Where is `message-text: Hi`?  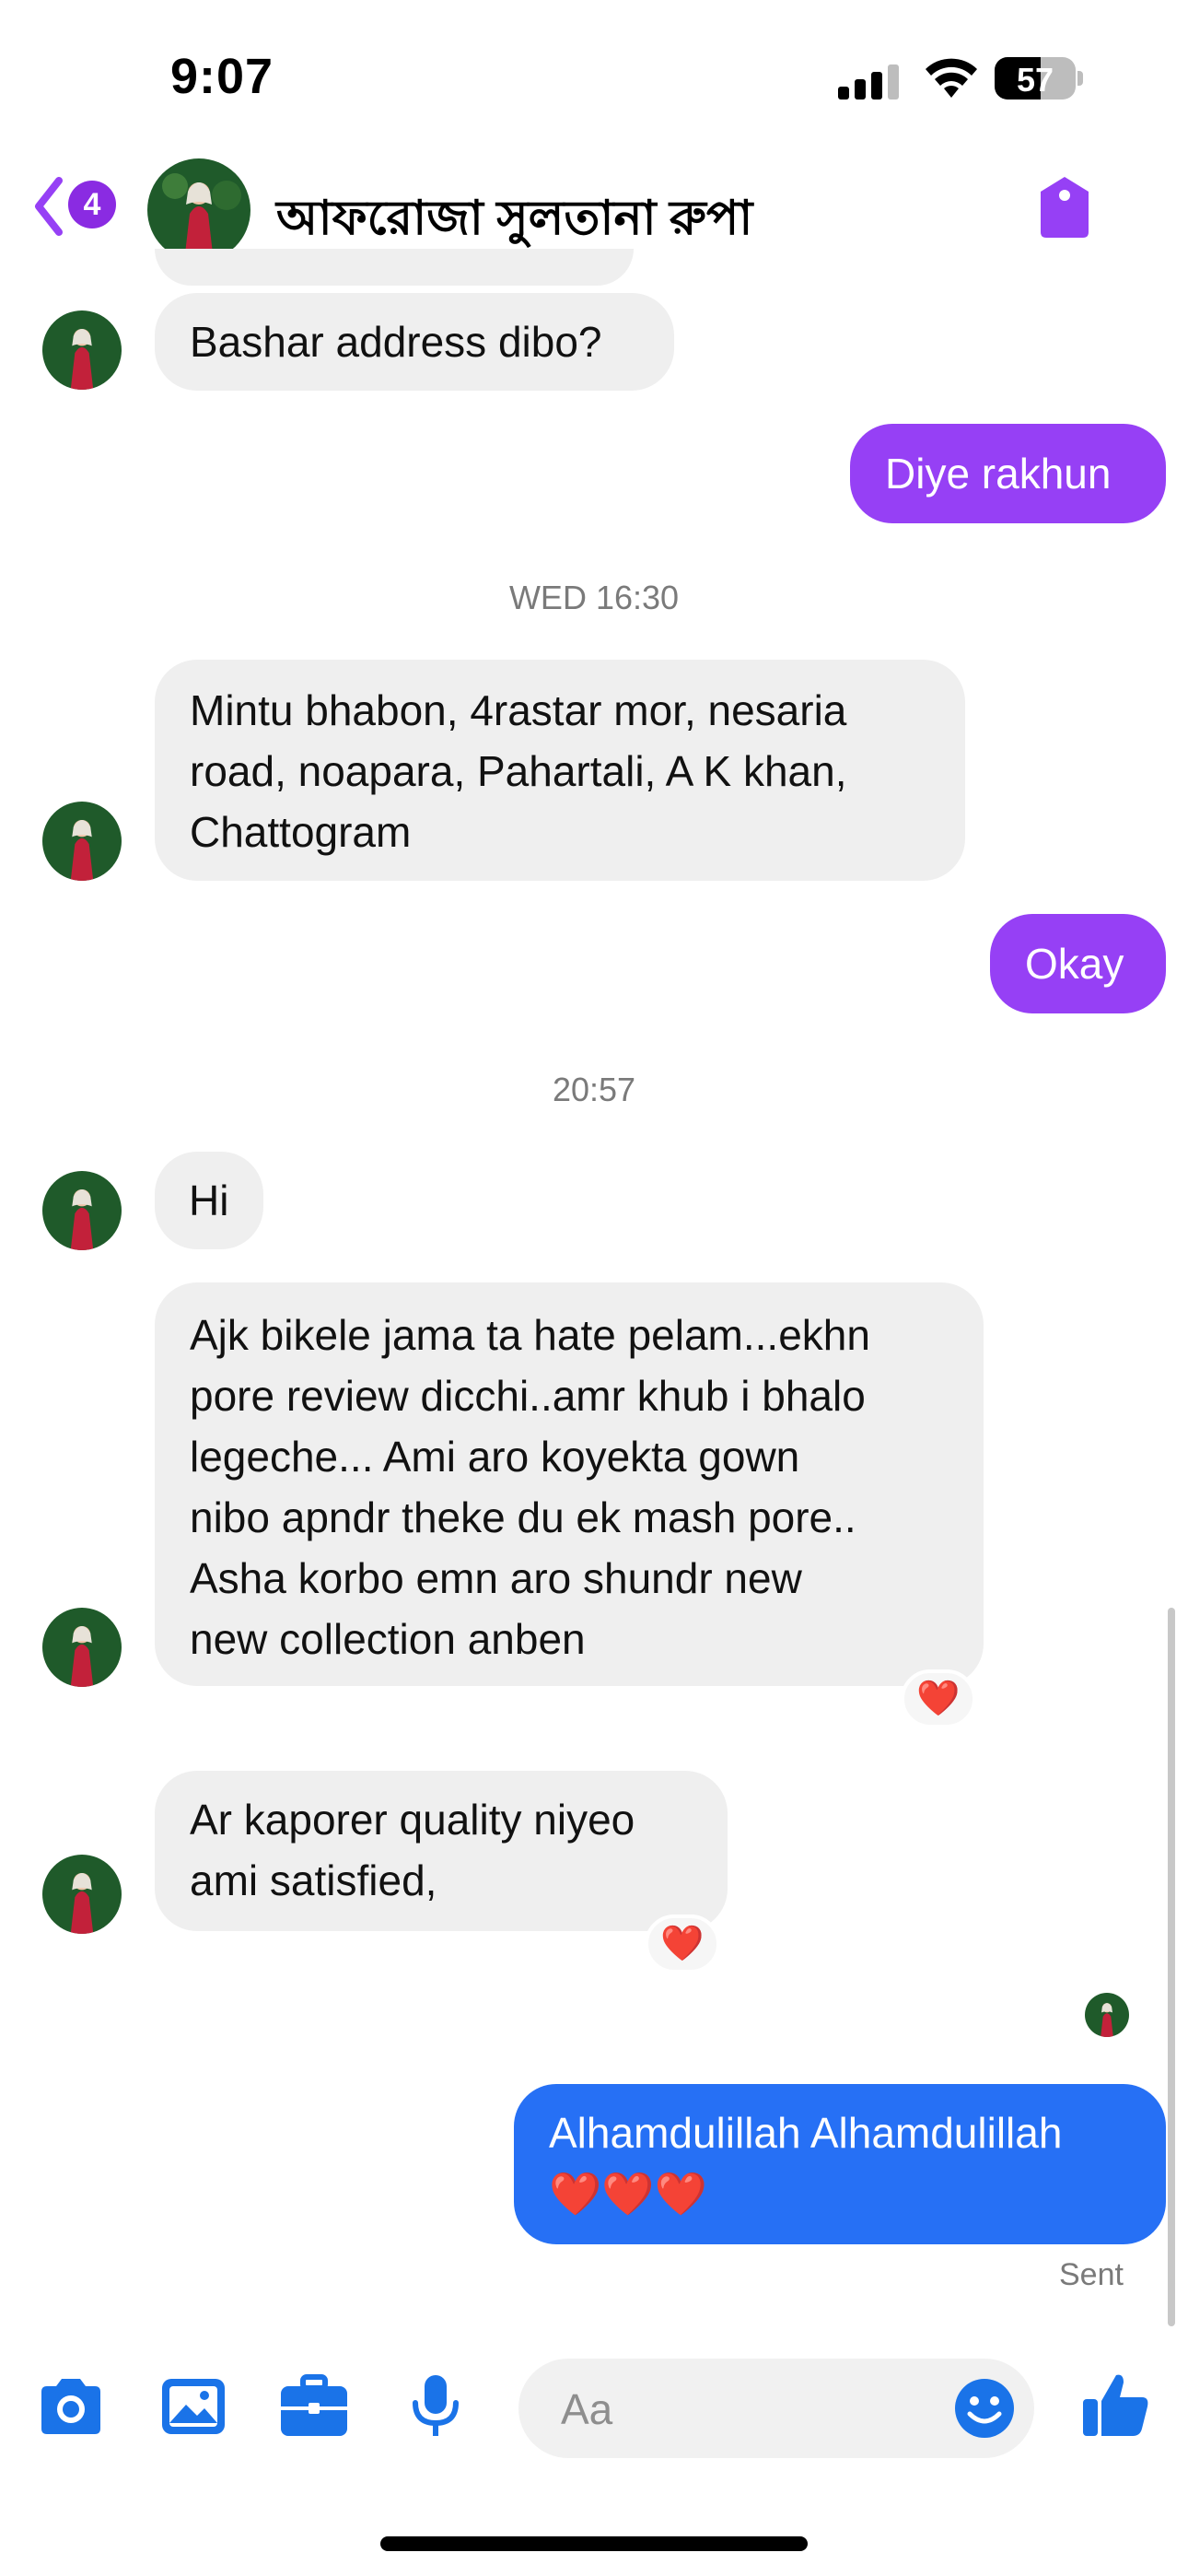
message-text: Hi is located at coordinates (209, 1200).